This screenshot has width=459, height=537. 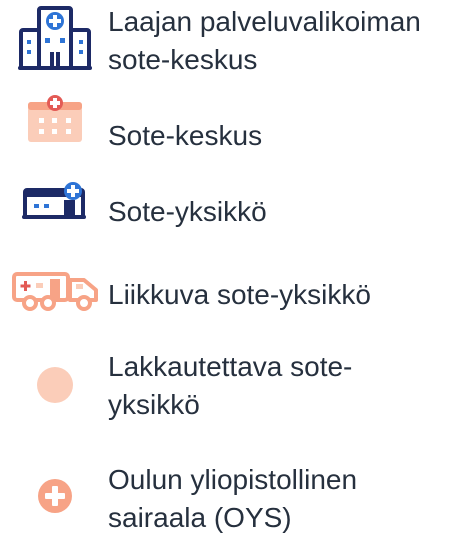 I want to click on legend-label: Lakkautettava sote- yksikkö, so click(x=230, y=385).